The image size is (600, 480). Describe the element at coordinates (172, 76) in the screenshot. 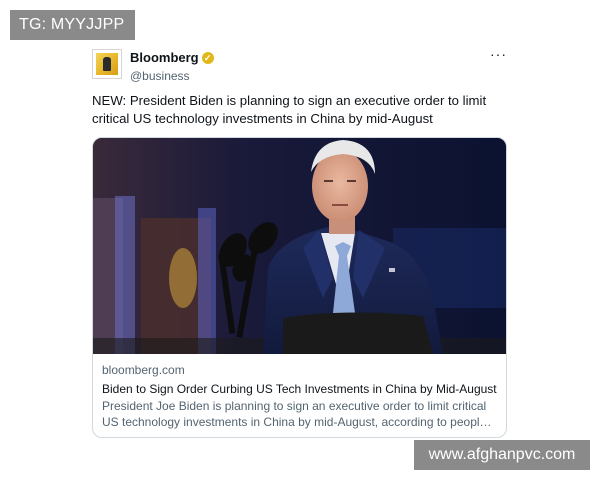

I see `author-handle: @business` at that location.